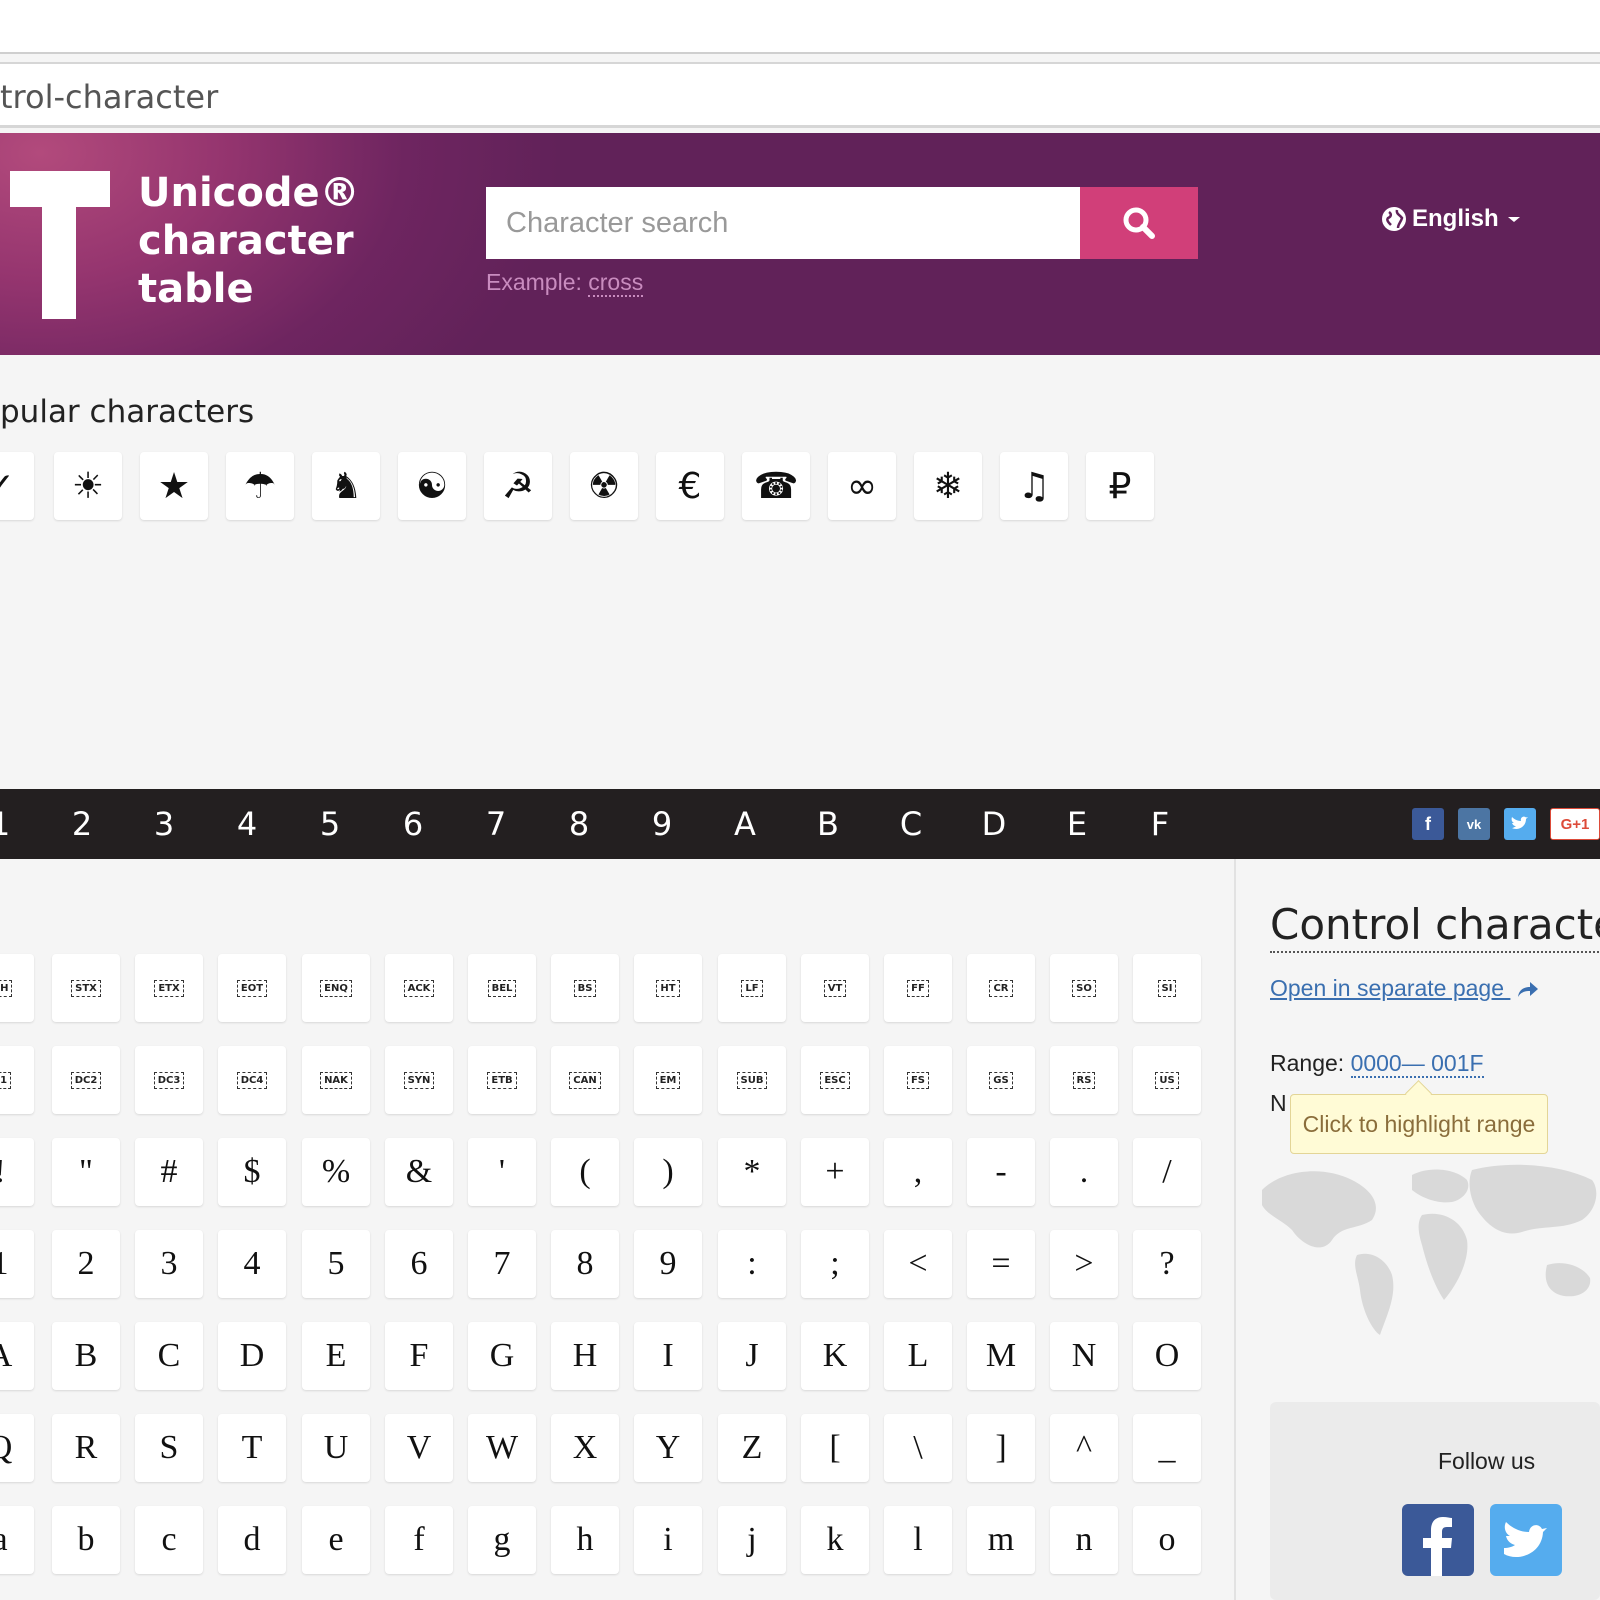 Image resolution: width=1600 pixels, height=1600 pixels. I want to click on character-cell: Y, so click(668, 1448).